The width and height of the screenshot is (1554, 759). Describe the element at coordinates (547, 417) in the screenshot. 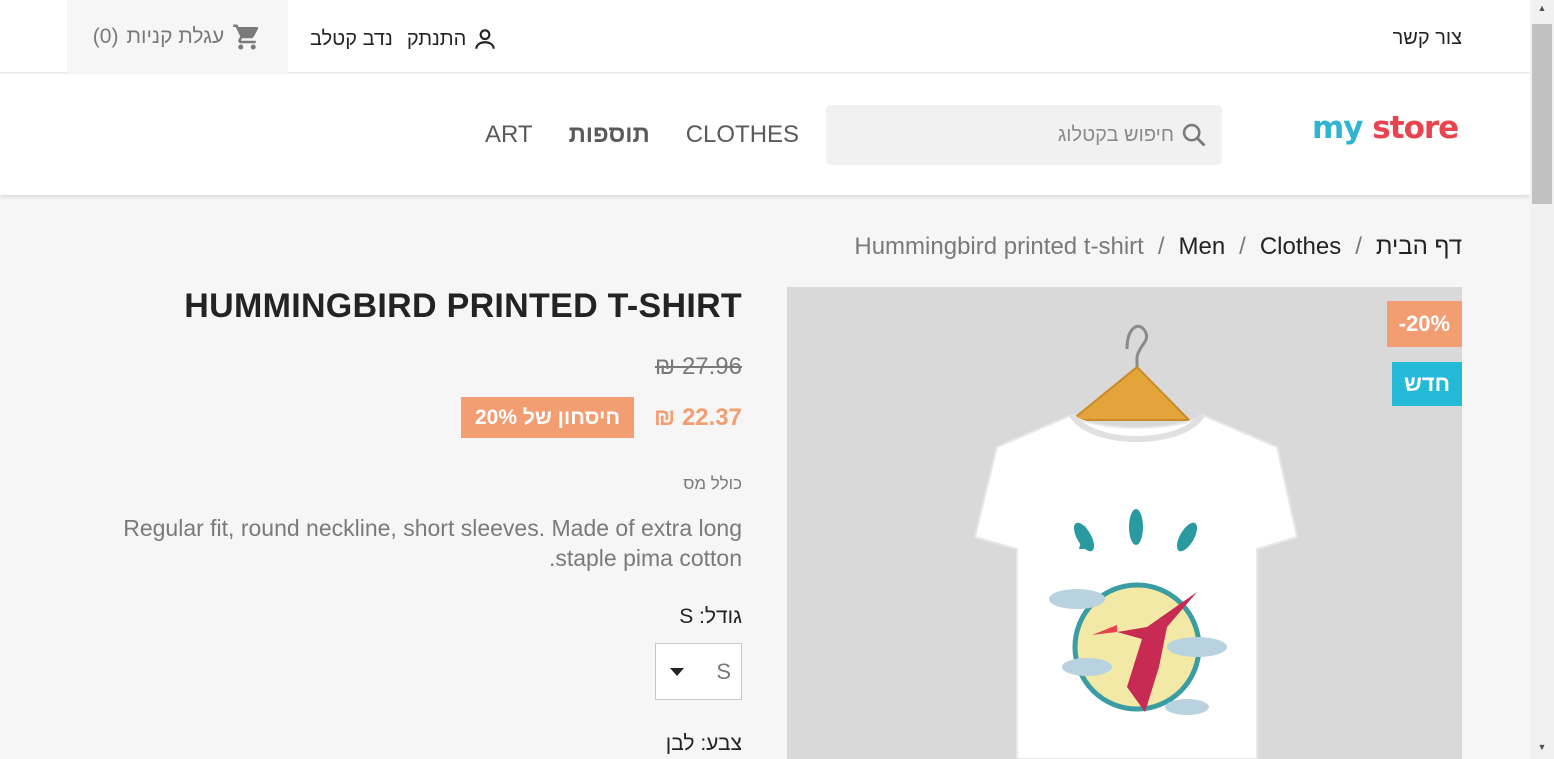

I see `discount-badge: חיסחון של 20%` at that location.